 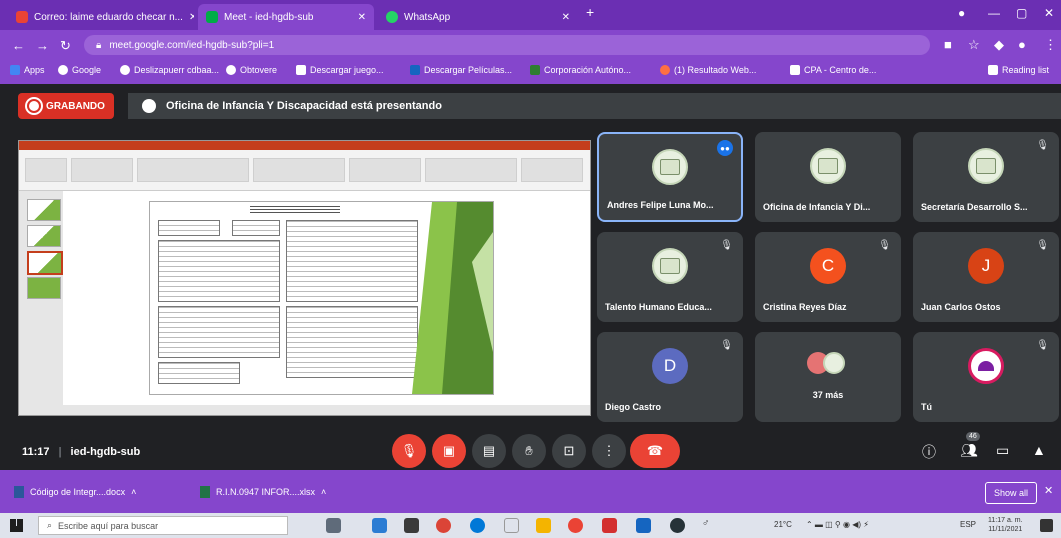 I want to click on participant-tile: 🎙︎ C Cristina Reyes Díaz, so click(x=828, y=277).